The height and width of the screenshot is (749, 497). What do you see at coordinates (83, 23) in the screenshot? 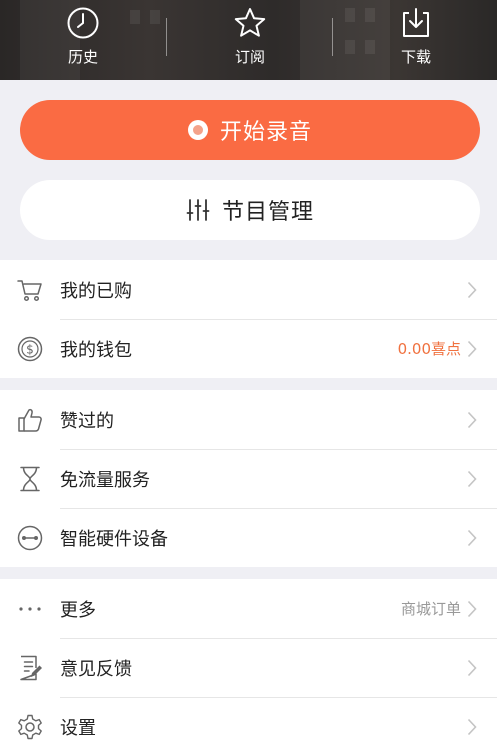
I see `clock-icon` at bounding box center [83, 23].